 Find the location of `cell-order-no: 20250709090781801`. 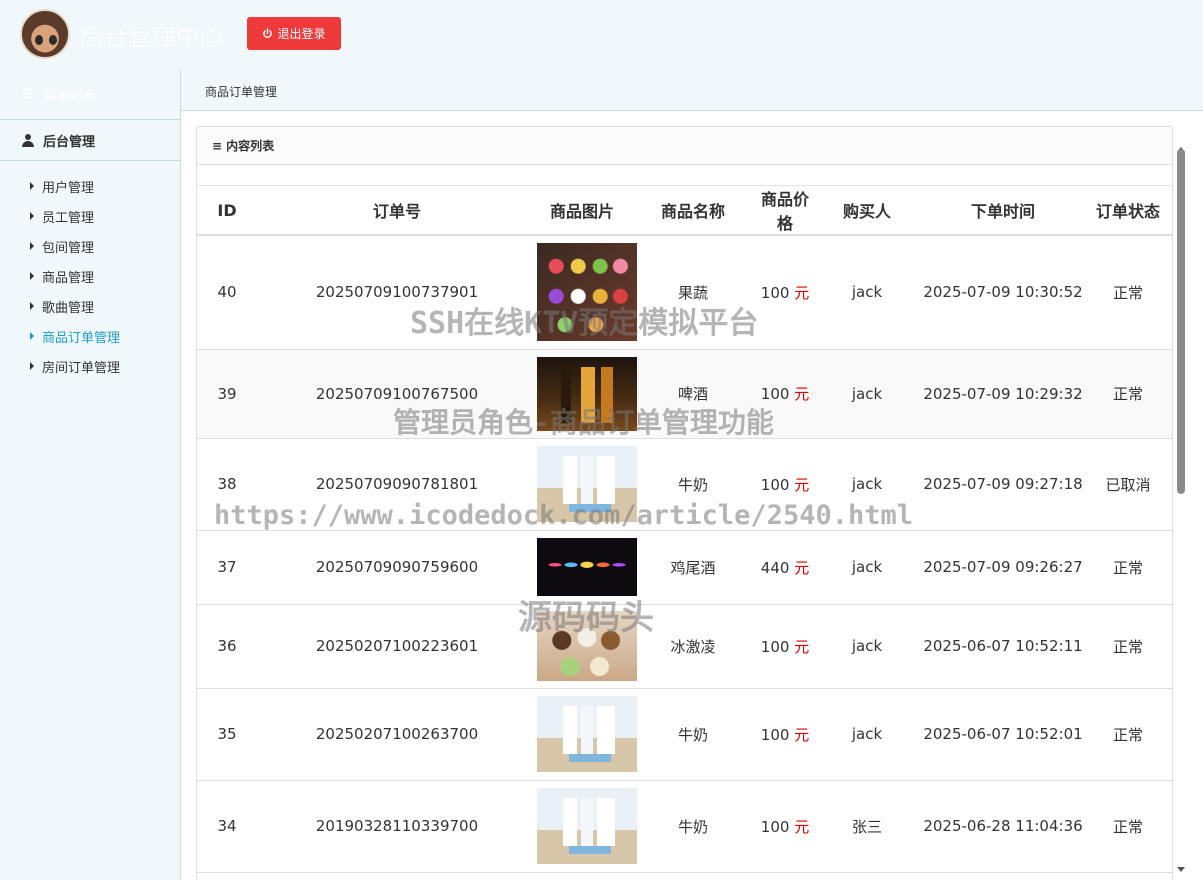

cell-order-no: 20250709090781801 is located at coordinates (397, 484).